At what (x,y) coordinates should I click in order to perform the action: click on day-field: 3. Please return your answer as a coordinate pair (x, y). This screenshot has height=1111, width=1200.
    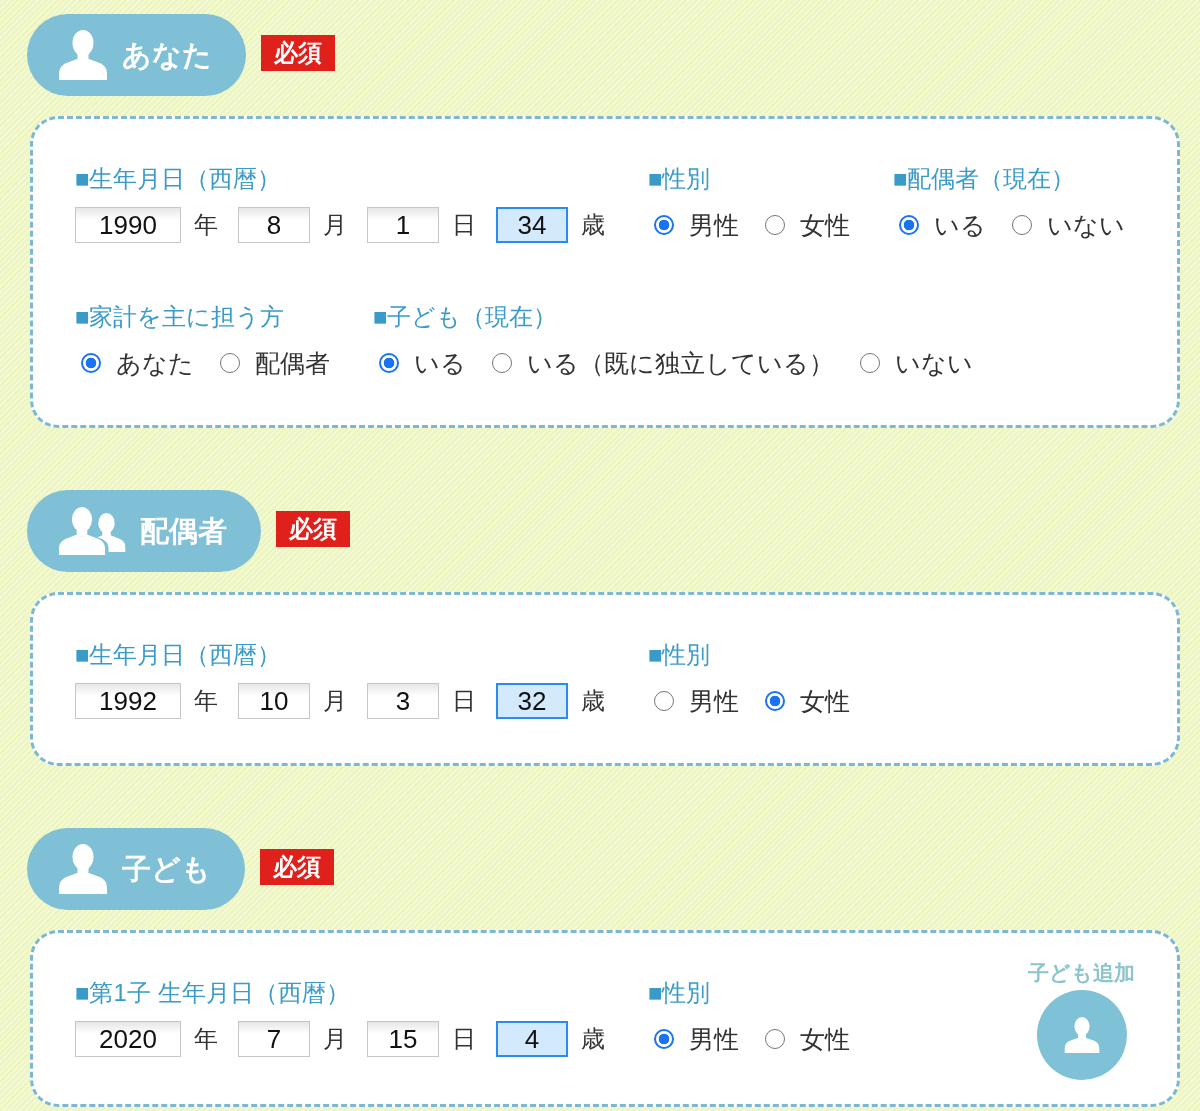
    Looking at the image, I should click on (403, 701).